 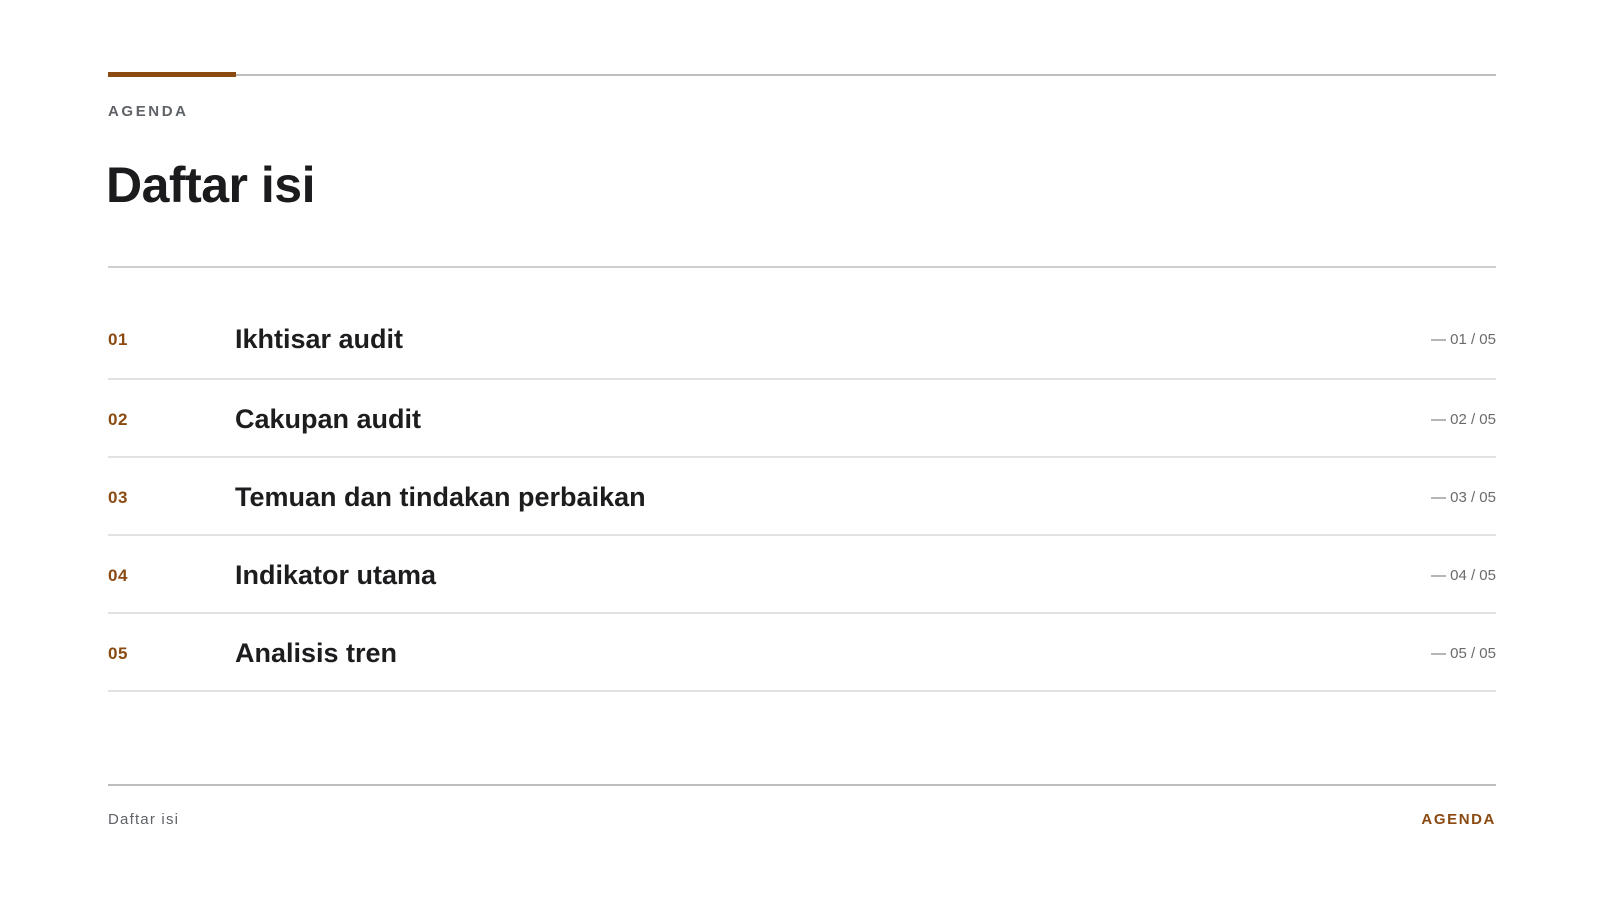 What do you see at coordinates (210, 185) in the screenshot?
I see `page-title: Daftar isi` at bounding box center [210, 185].